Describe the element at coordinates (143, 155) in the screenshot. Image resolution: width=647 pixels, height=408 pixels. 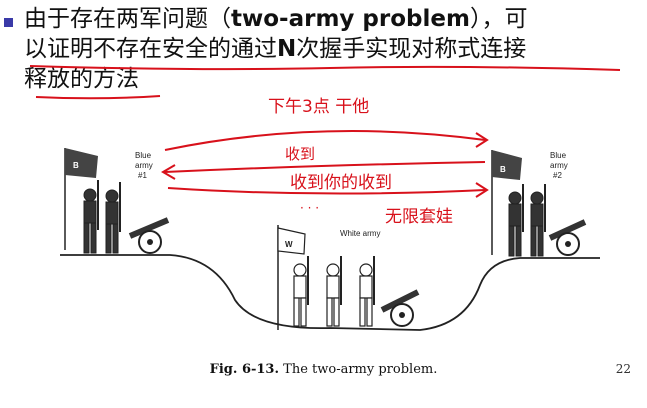
I see `blue-army-1-label: Blue` at that location.